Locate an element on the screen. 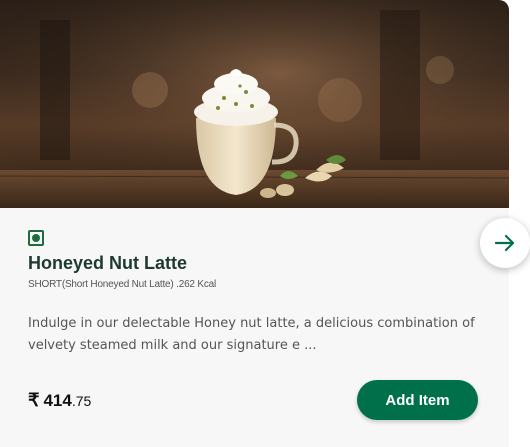  product-price: ₹414.75 is located at coordinates (59, 400).